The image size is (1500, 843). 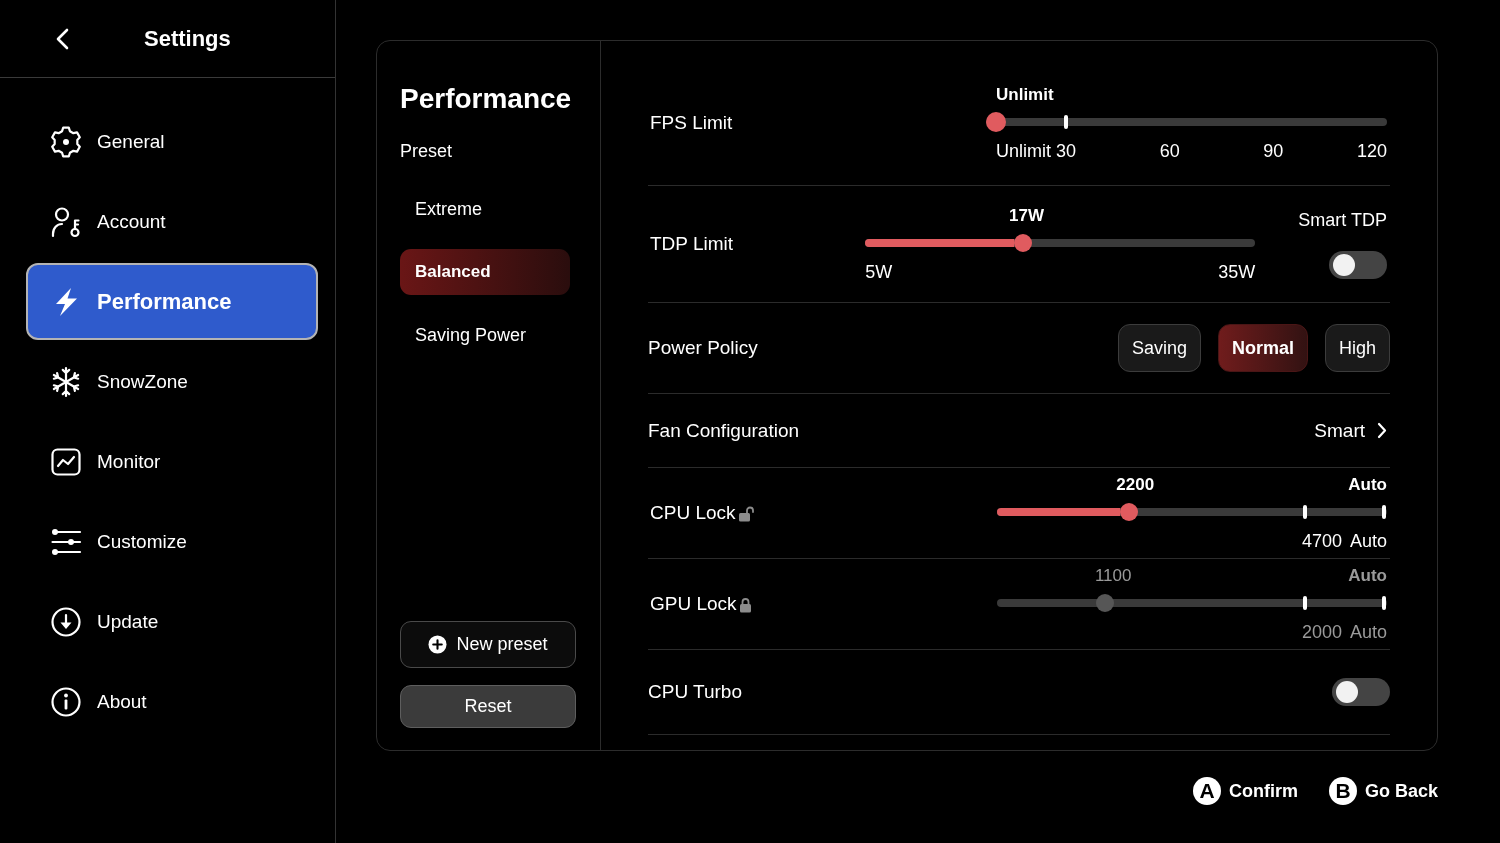 What do you see at coordinates (66, 141) in the screenshot?
I see `gear-icon` at bounding box center [66, 141].